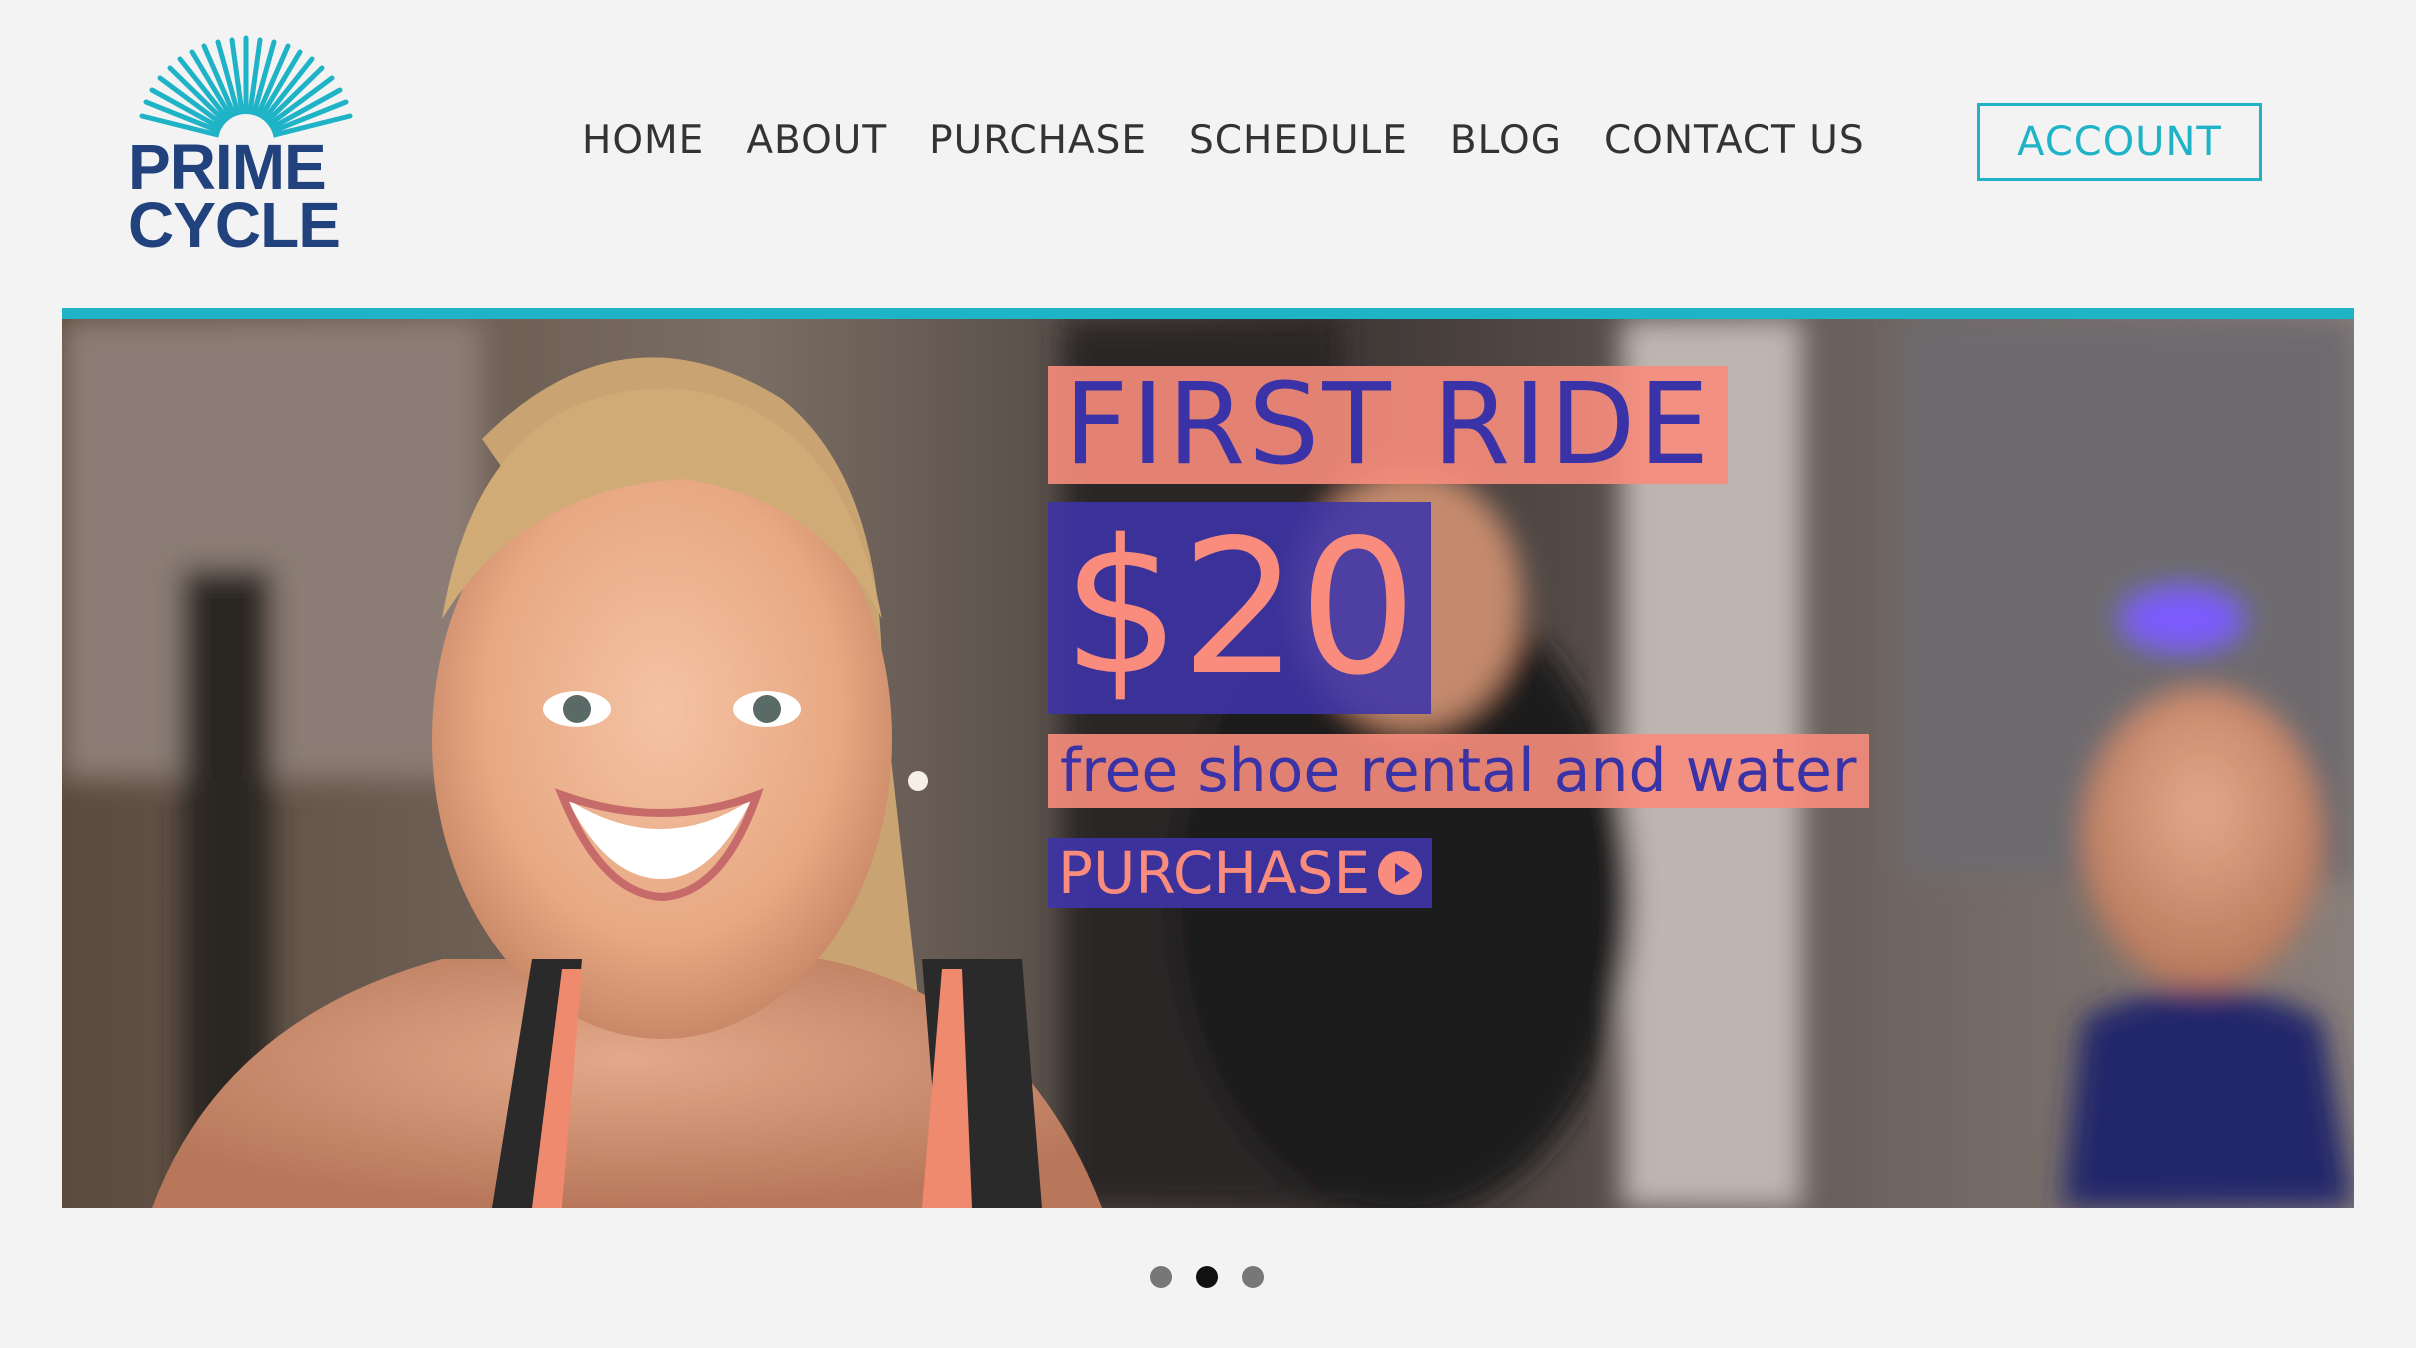 This screenshot has width=2416, height=1348. Describe the element at coordinates (234, 225) in the screenshot. I see `logo-line-2: CYCLE` at that location.